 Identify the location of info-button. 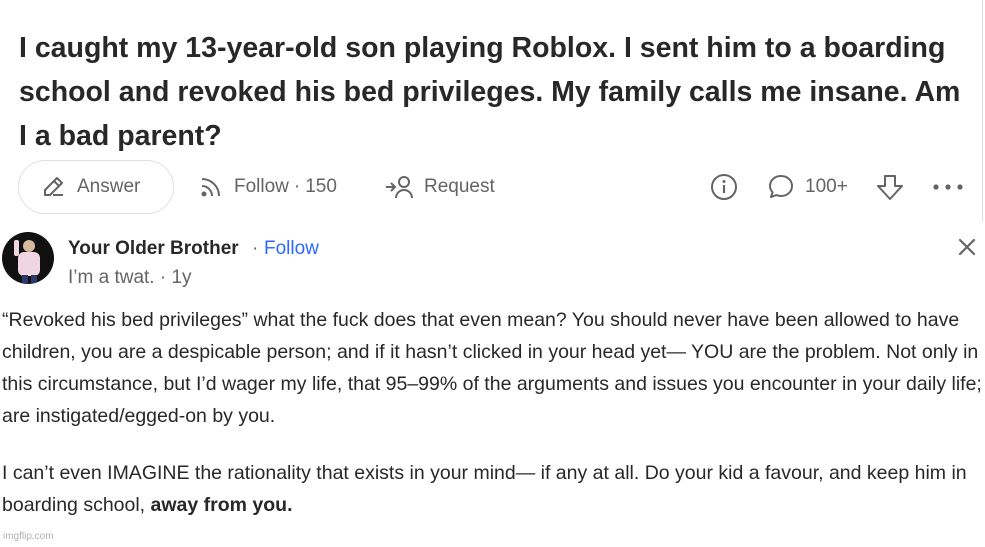
(729, 187).